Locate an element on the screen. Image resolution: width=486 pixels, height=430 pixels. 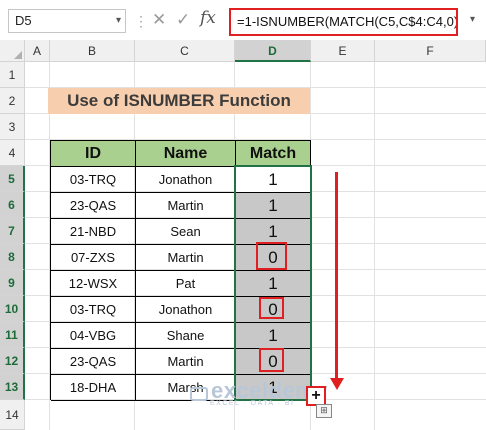
row-header-3: 3 is located at coordinates (12, 127).